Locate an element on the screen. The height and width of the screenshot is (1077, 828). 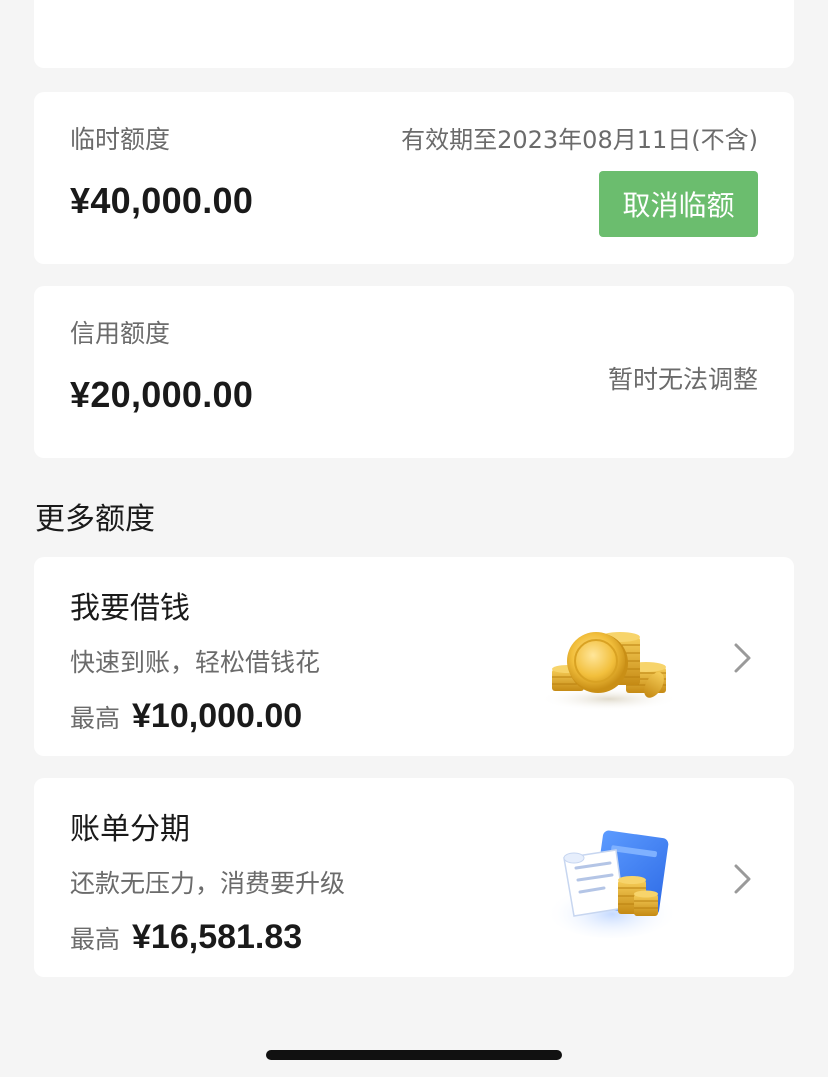
credit-limit-amount: ¥20,000.00 is located at coordinates (162, 394).